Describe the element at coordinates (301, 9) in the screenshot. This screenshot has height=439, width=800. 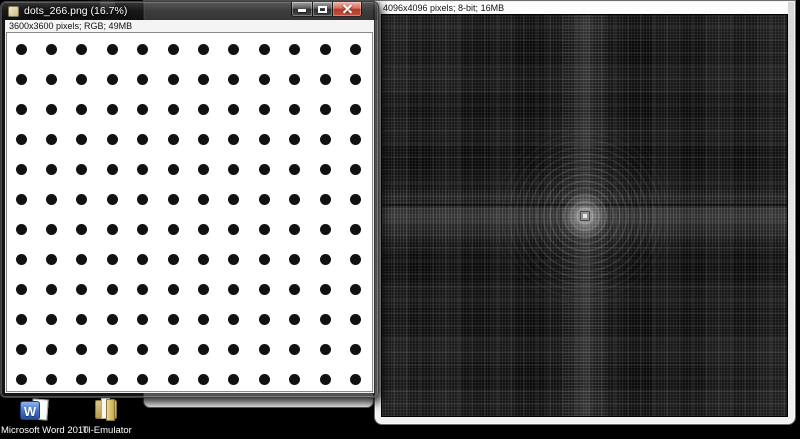
I see `minimize-button` at that location.